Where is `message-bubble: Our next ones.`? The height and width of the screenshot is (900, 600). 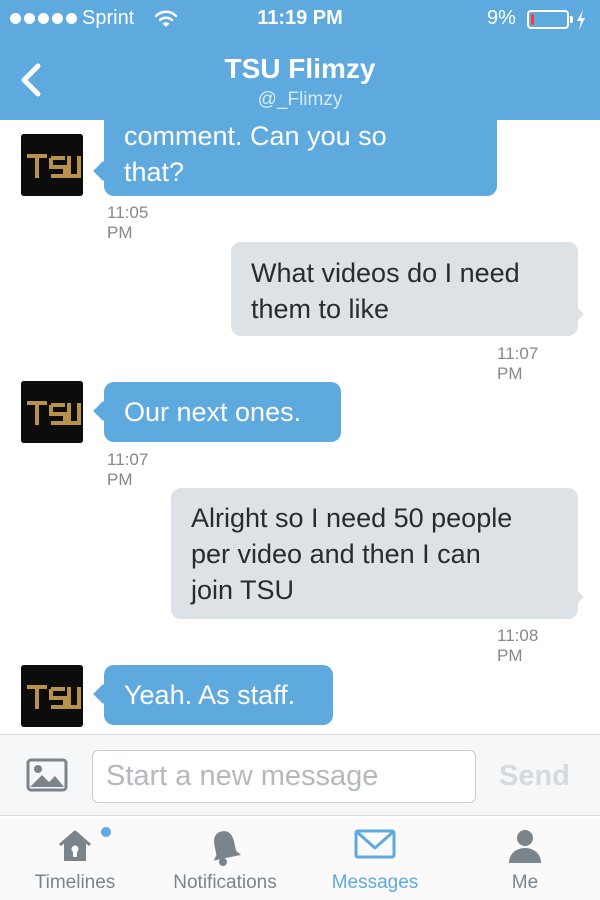 message-bubble: Our next ones. is located at coordinates (222, 412).